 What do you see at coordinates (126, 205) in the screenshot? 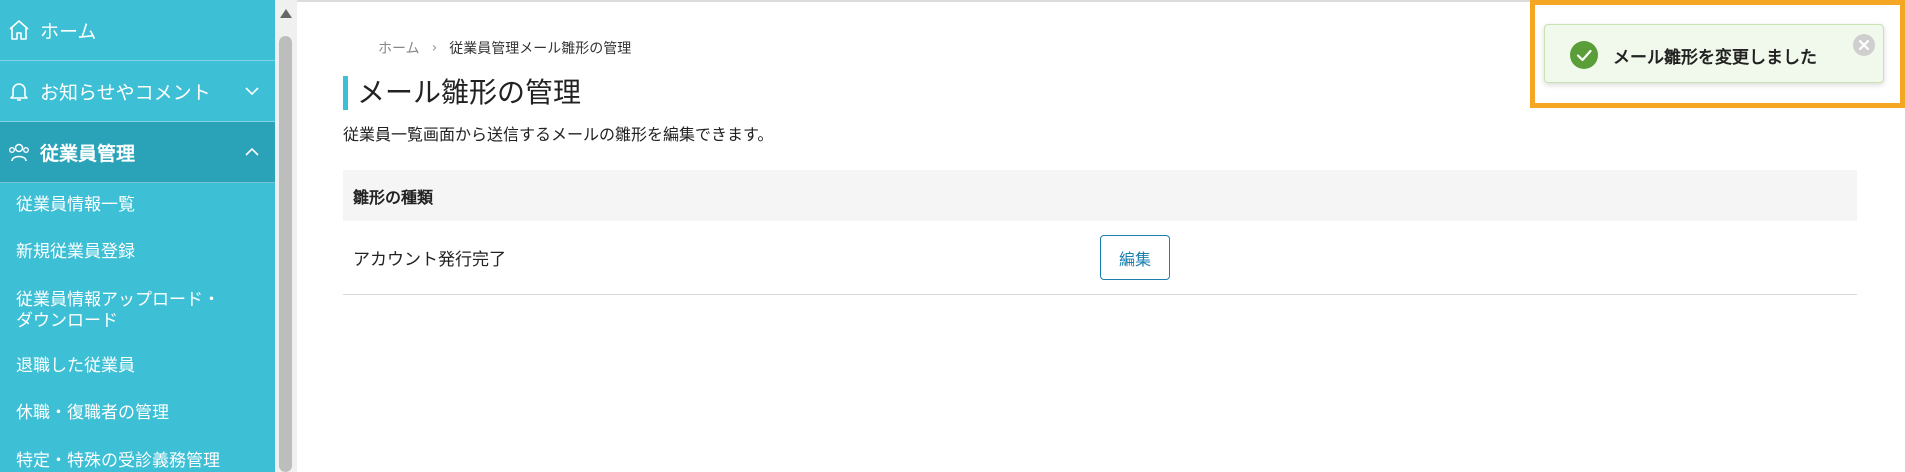
I see `sidebar-item-employee-list: 従業員情報一覧` at bounding box center [126, 205].